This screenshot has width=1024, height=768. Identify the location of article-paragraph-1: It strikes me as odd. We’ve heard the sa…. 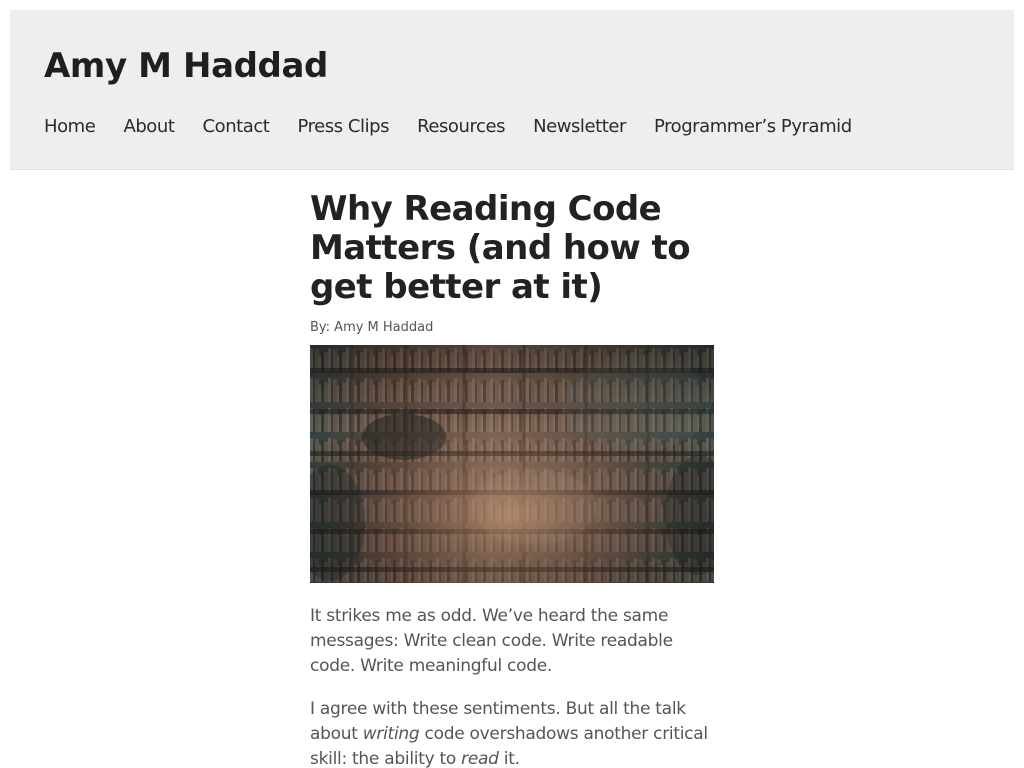
(491, 641).